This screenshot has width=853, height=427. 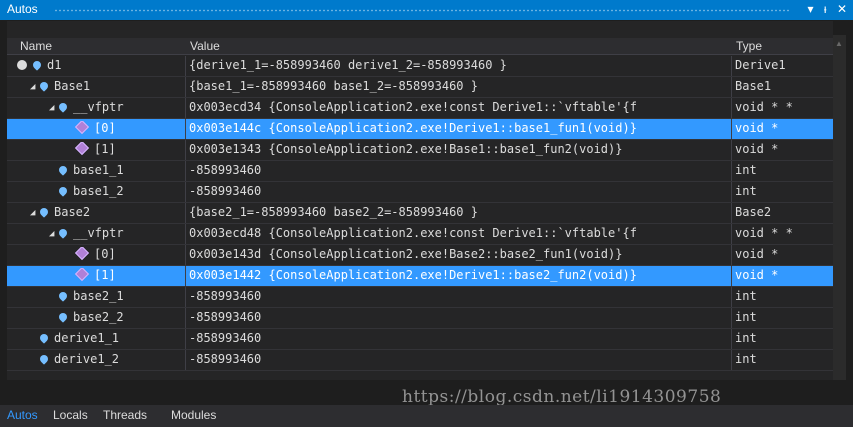 What do you see at coordinates (22, 415) in the screenshot?
I see `tab-autos: Autos` at bounding box center [22, 415].